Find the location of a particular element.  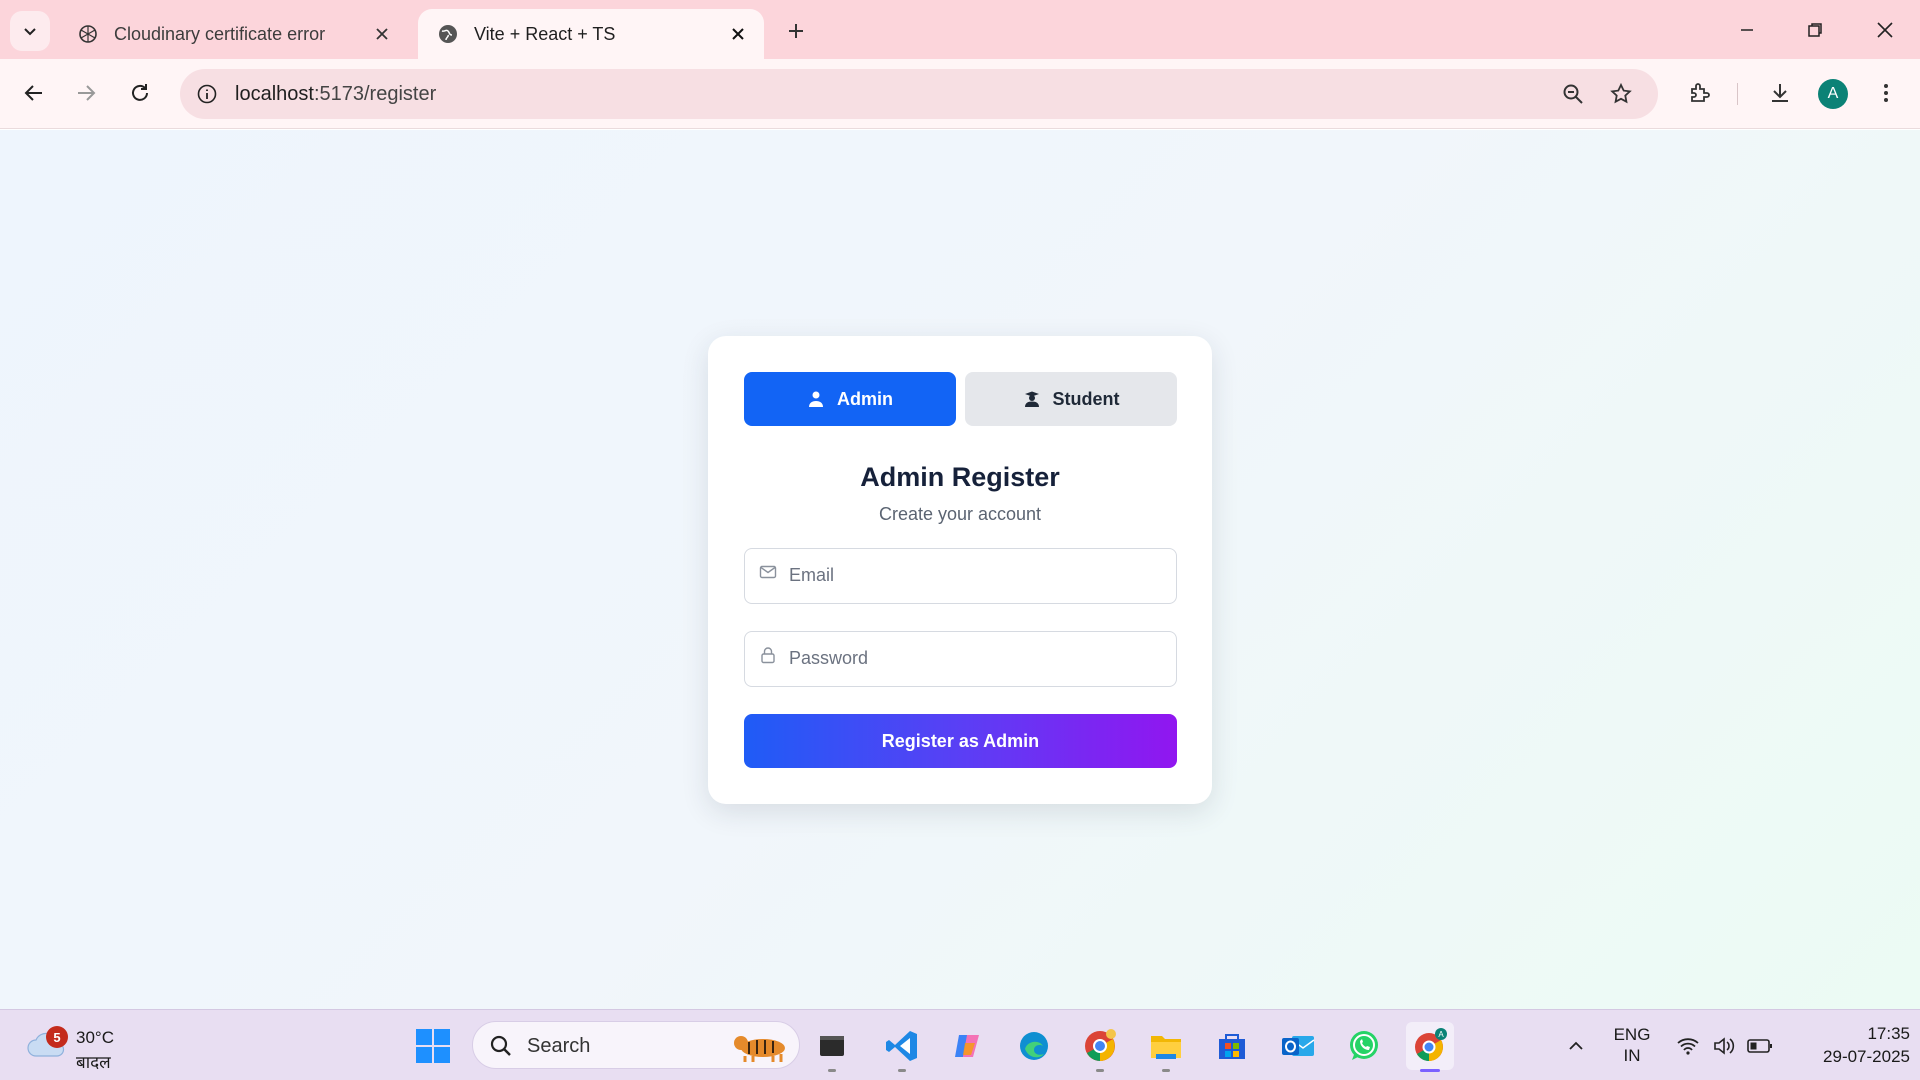

file-explorer-terminal-icon is located at coordinates (832, 1046).